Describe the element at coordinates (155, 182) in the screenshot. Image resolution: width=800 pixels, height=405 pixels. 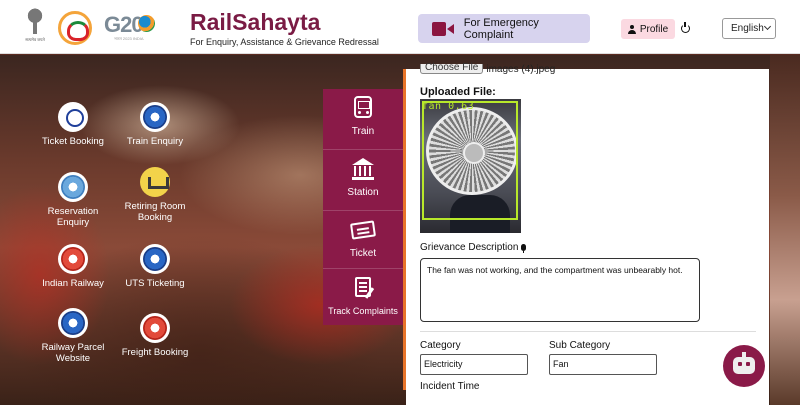
I see `retiring-room-icon` at that location.